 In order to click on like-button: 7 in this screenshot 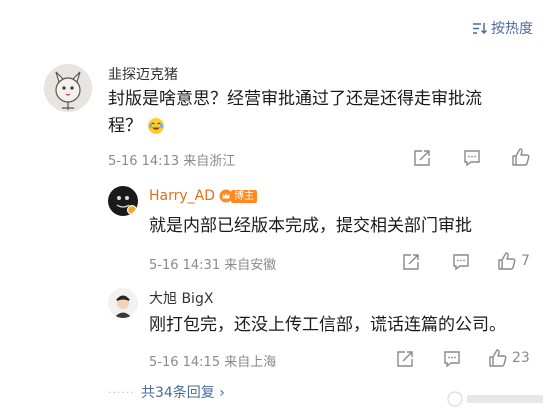, I will do `click(513, 261)`.